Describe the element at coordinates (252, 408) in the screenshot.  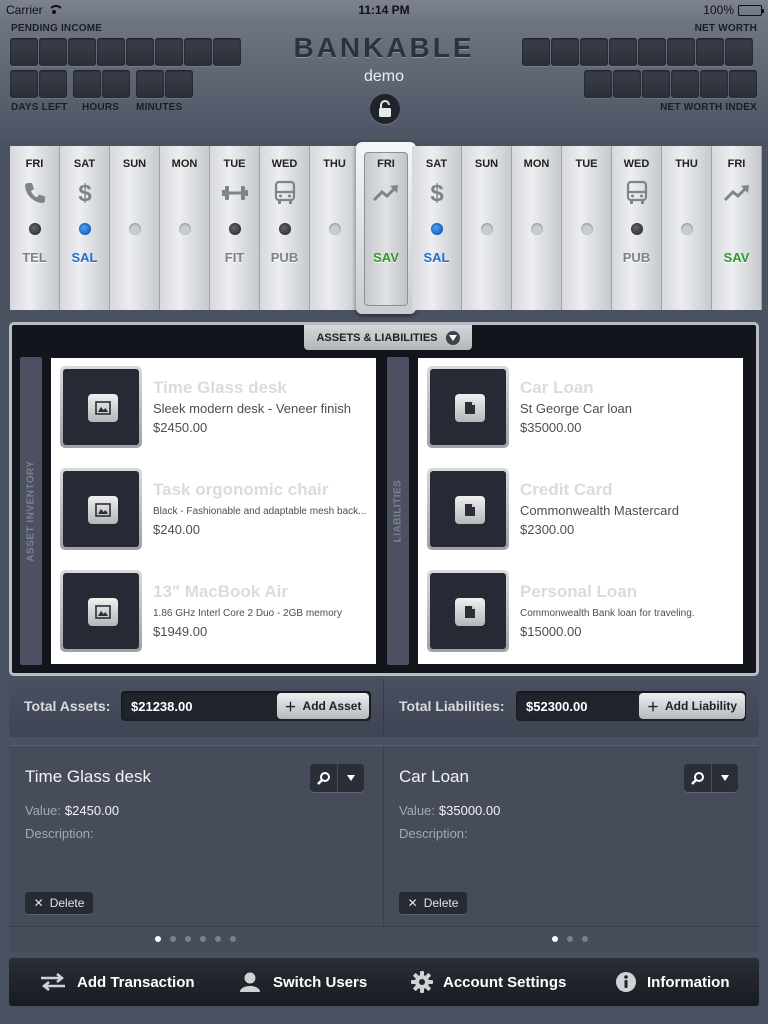
I see `item-description: Sleek modern desk - Veneer finish` at that location.